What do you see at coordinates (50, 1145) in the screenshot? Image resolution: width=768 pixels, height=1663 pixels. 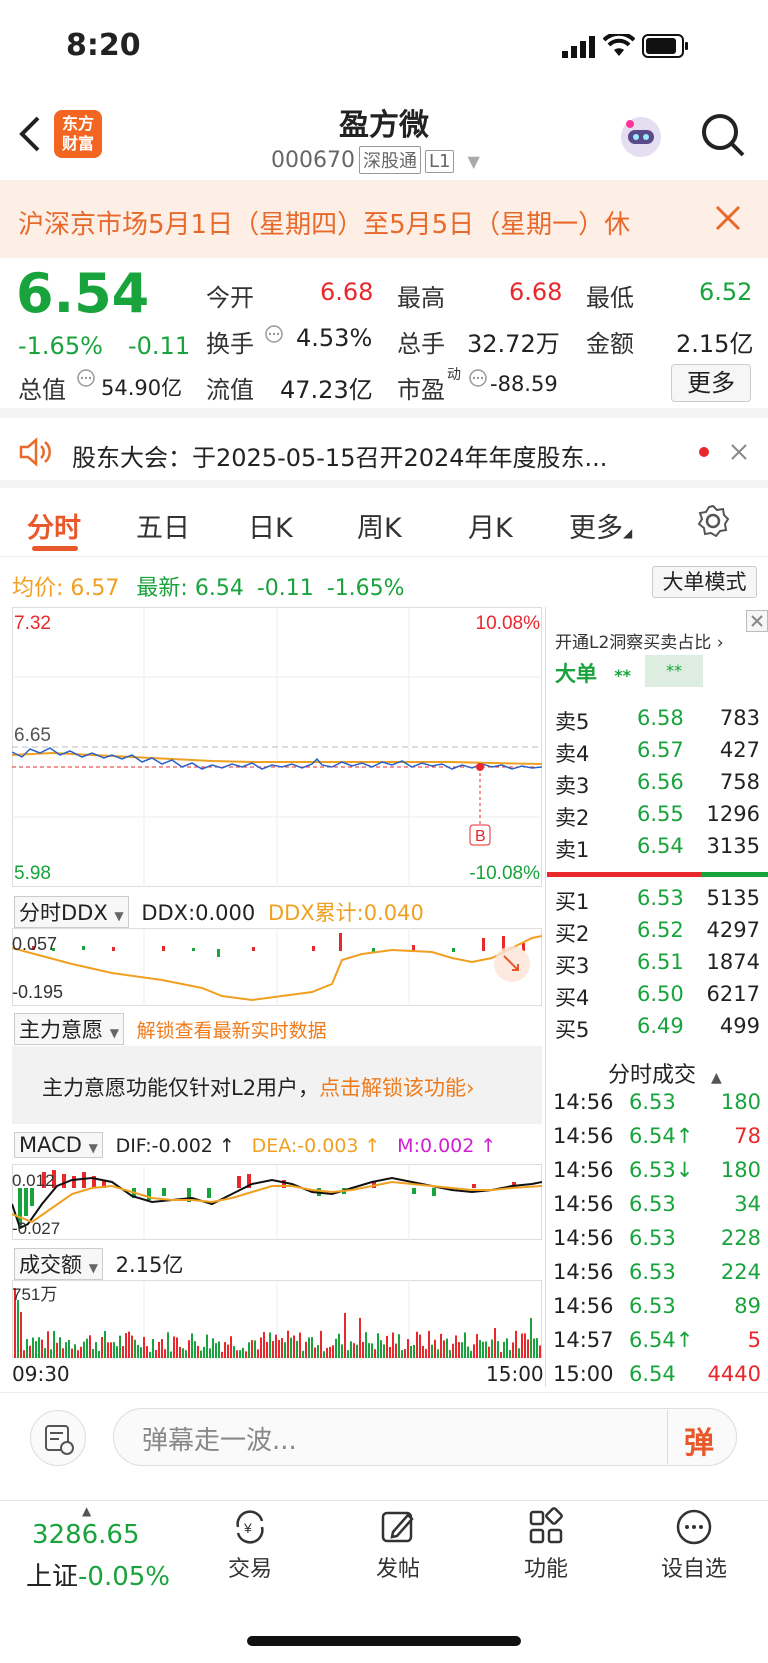 I see `macd-selector-label: MACD` at bounding box center [50, 1145].